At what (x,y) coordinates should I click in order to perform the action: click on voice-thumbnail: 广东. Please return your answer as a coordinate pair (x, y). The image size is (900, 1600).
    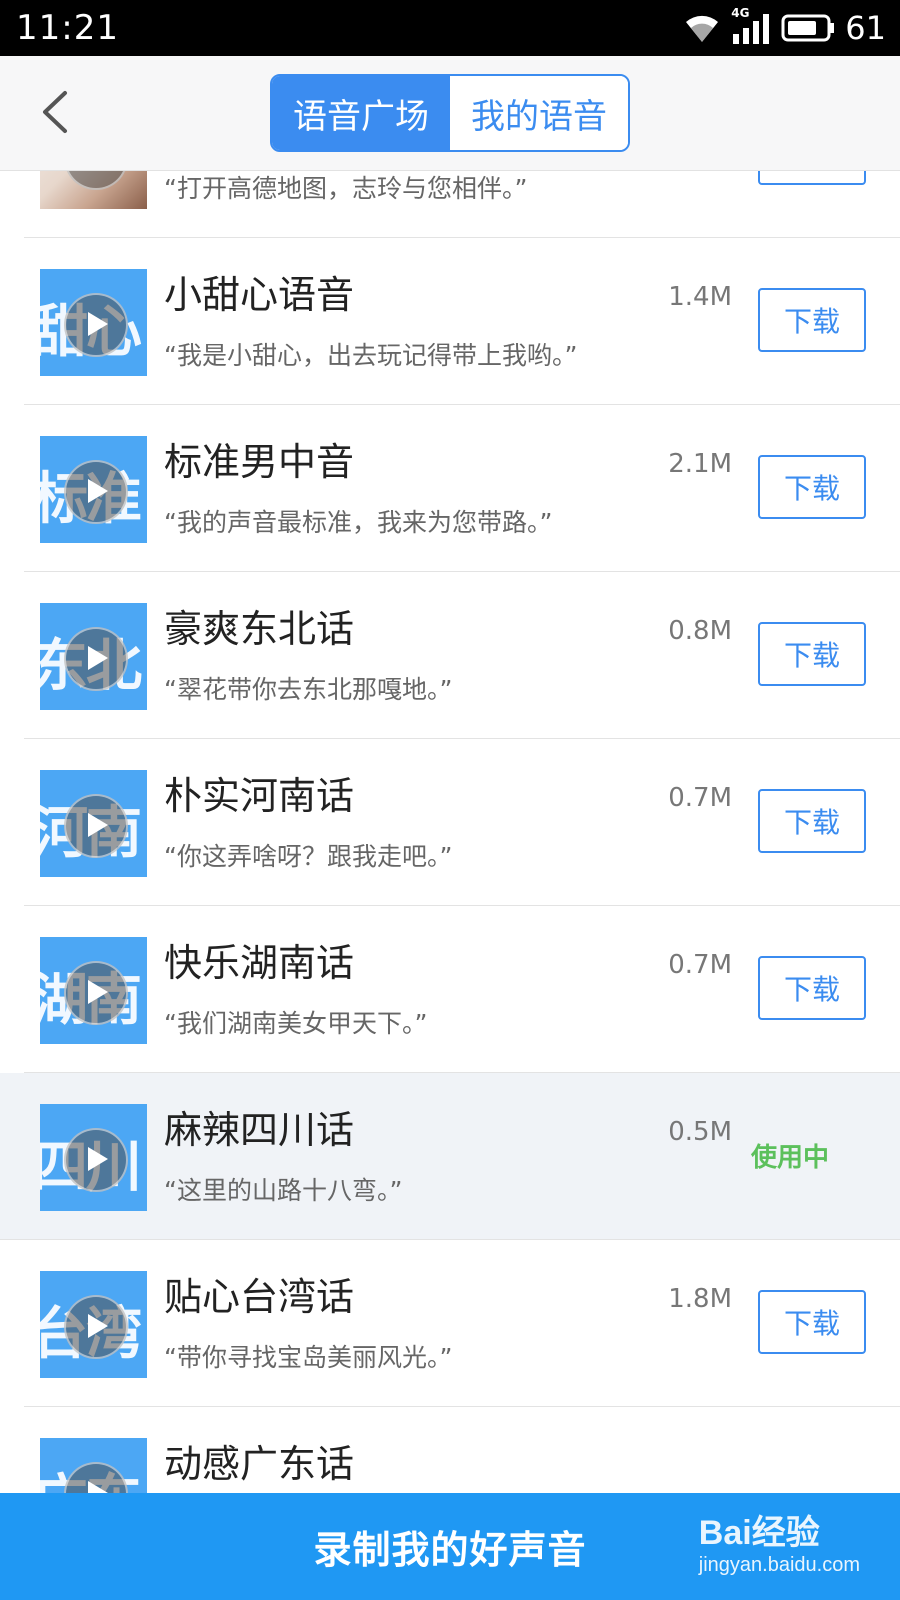
    Looking at the image, I should click on (93, 1465).